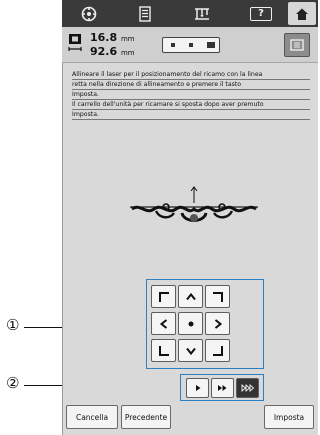 This screenshot has width=320, height=435. What do you see at coordinates (146, 417) in the screenshot?
I see `previous-button: Precedente` at bounding box center [146, 417].